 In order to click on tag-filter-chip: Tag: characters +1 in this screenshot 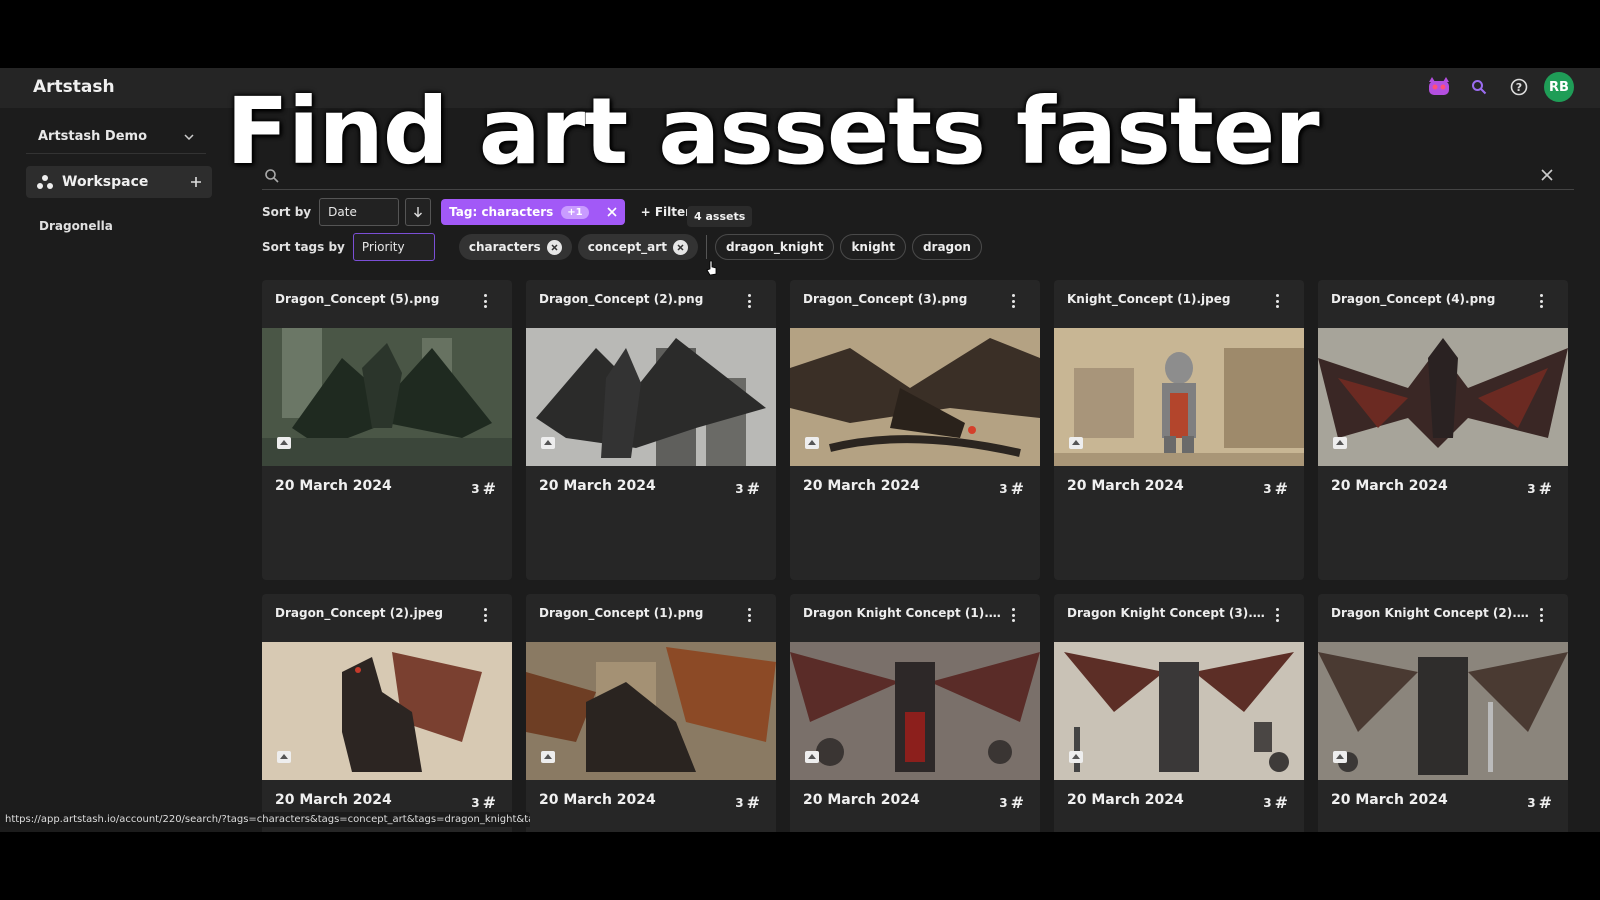, I will do `click(533, 212)`.